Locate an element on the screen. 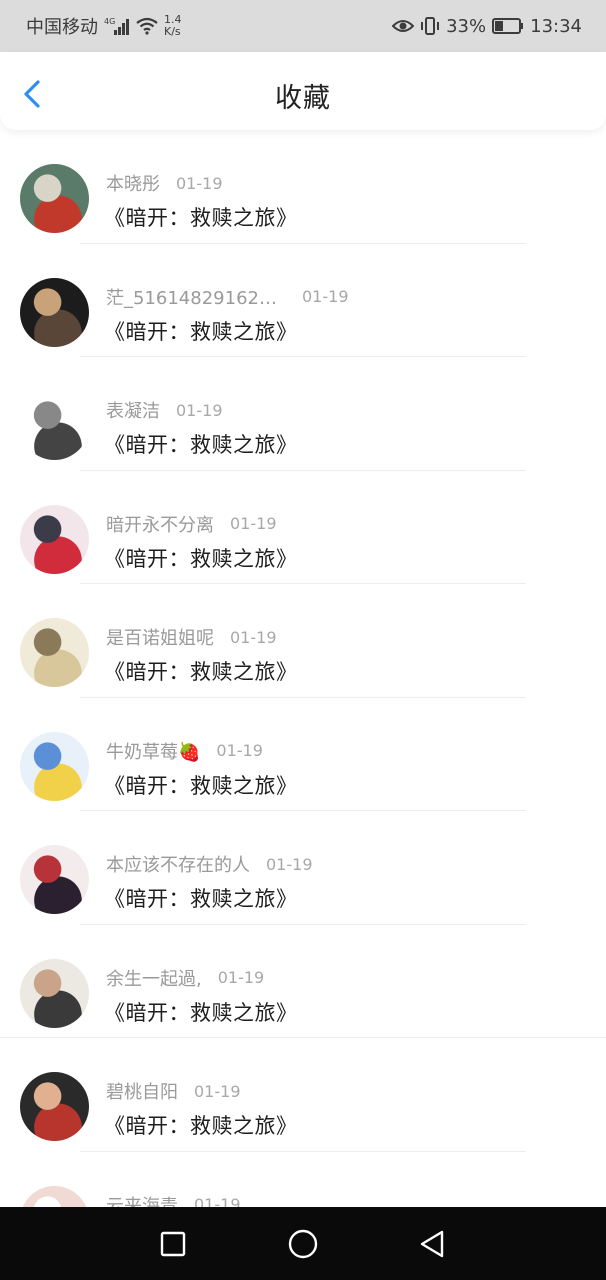 This screenshot has height=1280, width=606. item-meta: 牛奶草莓🍓 01-19 is located at coordinates (184, 751).